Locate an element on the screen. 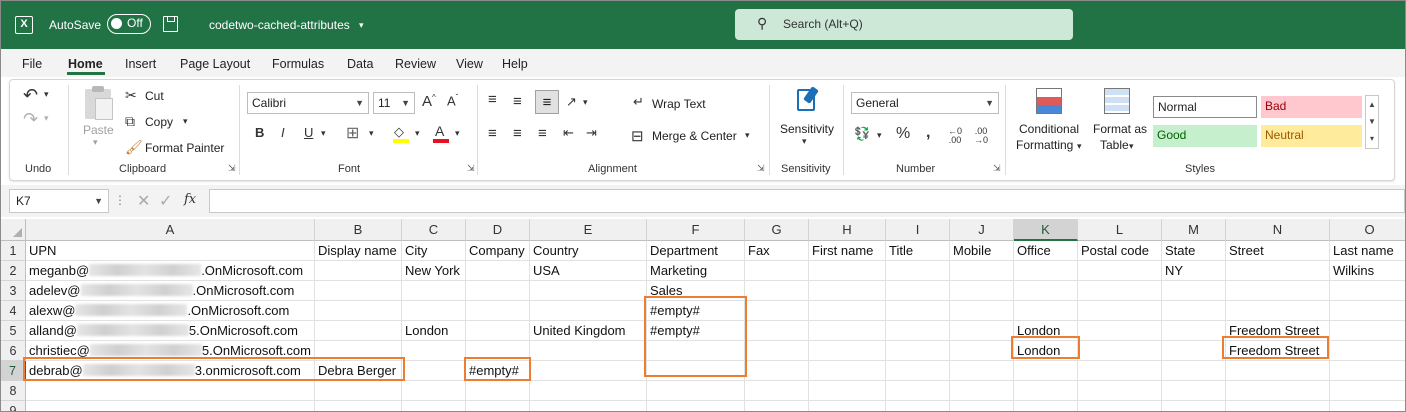  enter-icon: ✓ is located at coordinates (165, 201).